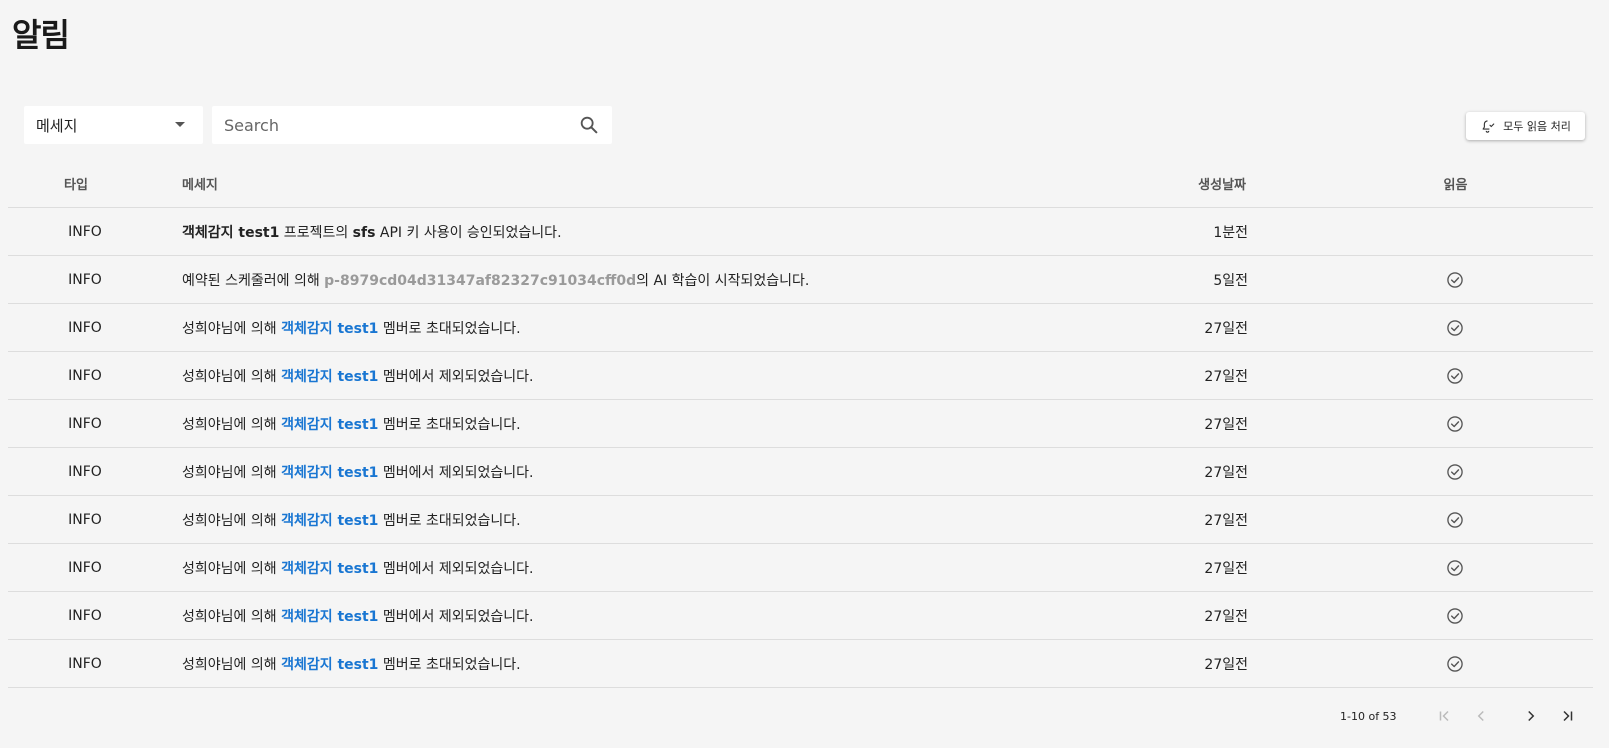  Describe the element at coordinates (113, 125) in the screenshot. I see `filter-select: 메세지` at that location.